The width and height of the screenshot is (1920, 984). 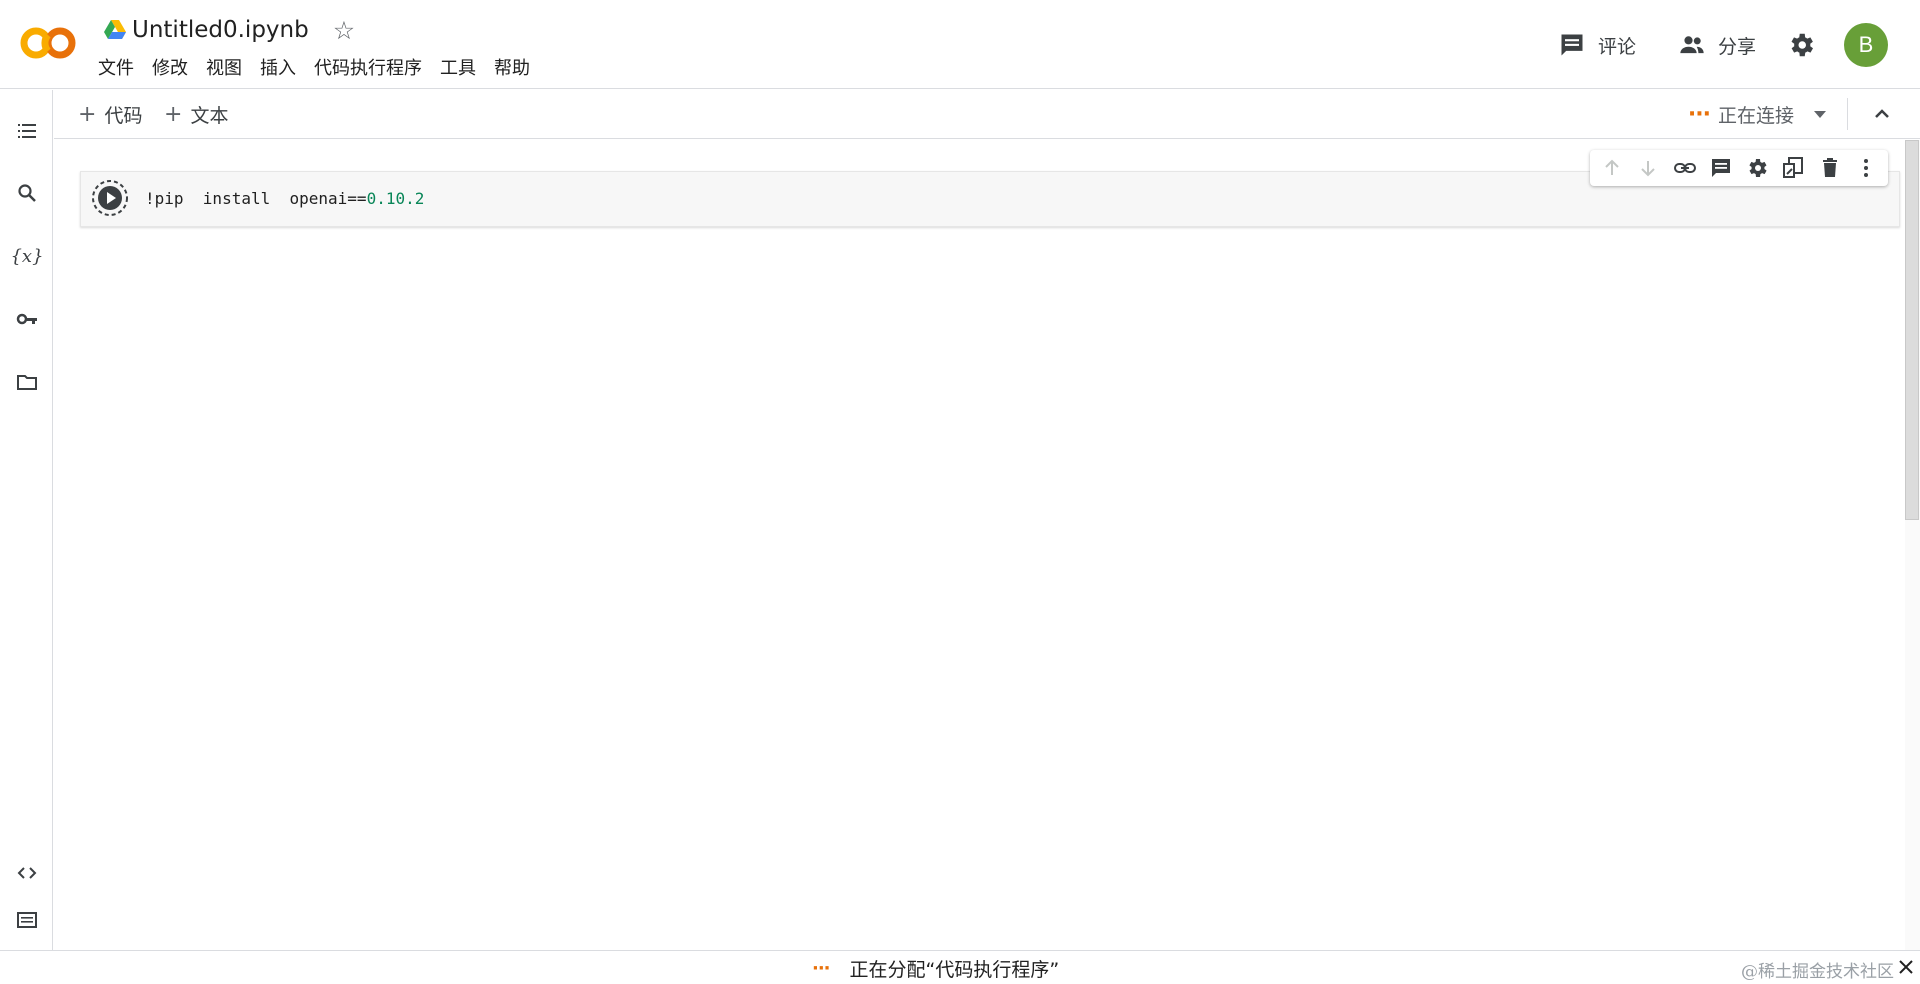 I want to click on comment-button: 评论, so click(x=1597, y=45).